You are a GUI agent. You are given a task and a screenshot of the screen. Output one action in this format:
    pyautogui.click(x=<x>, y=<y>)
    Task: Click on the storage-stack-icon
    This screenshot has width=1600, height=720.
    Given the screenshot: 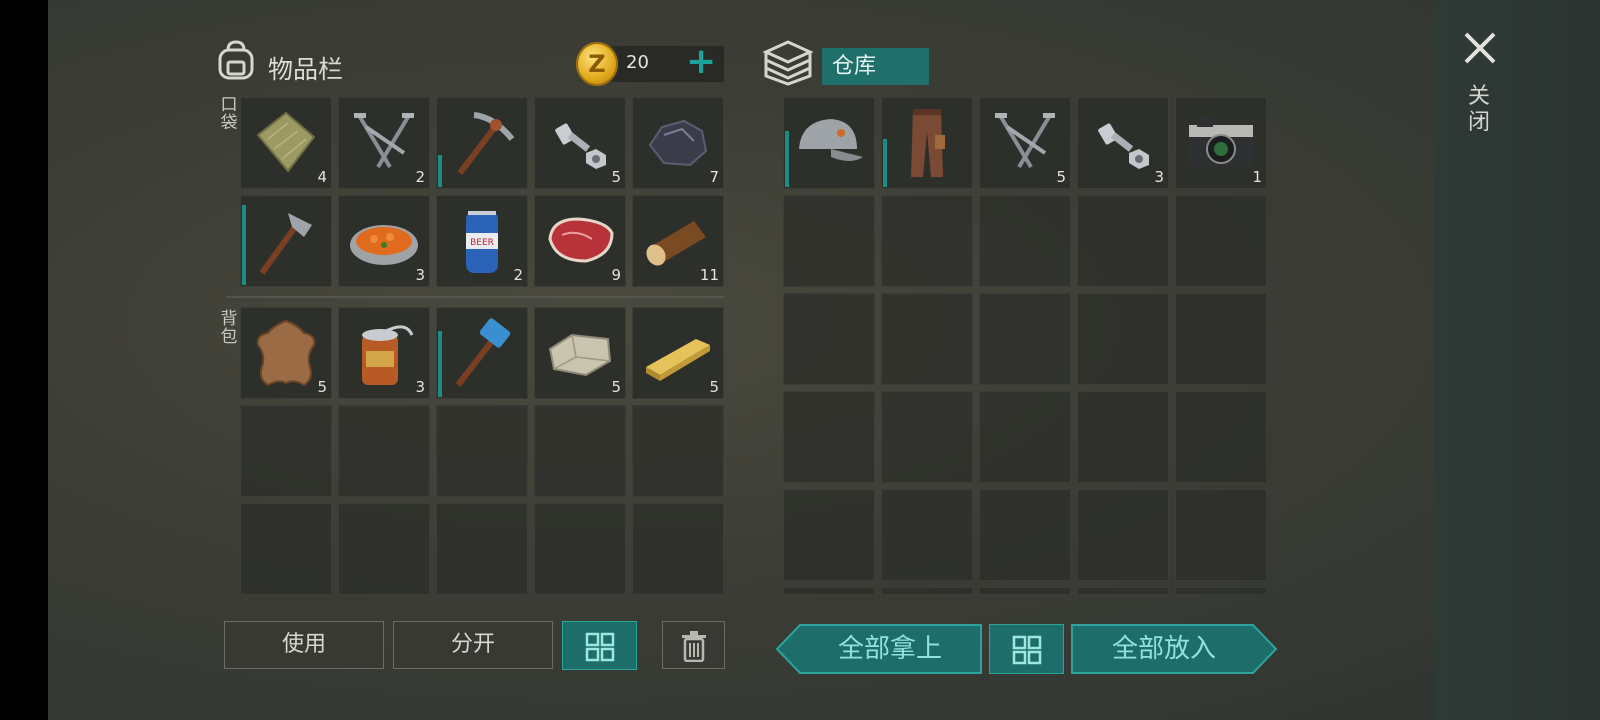 What is the action you would take?
    pyautogui.click(x=788, y=63)
    